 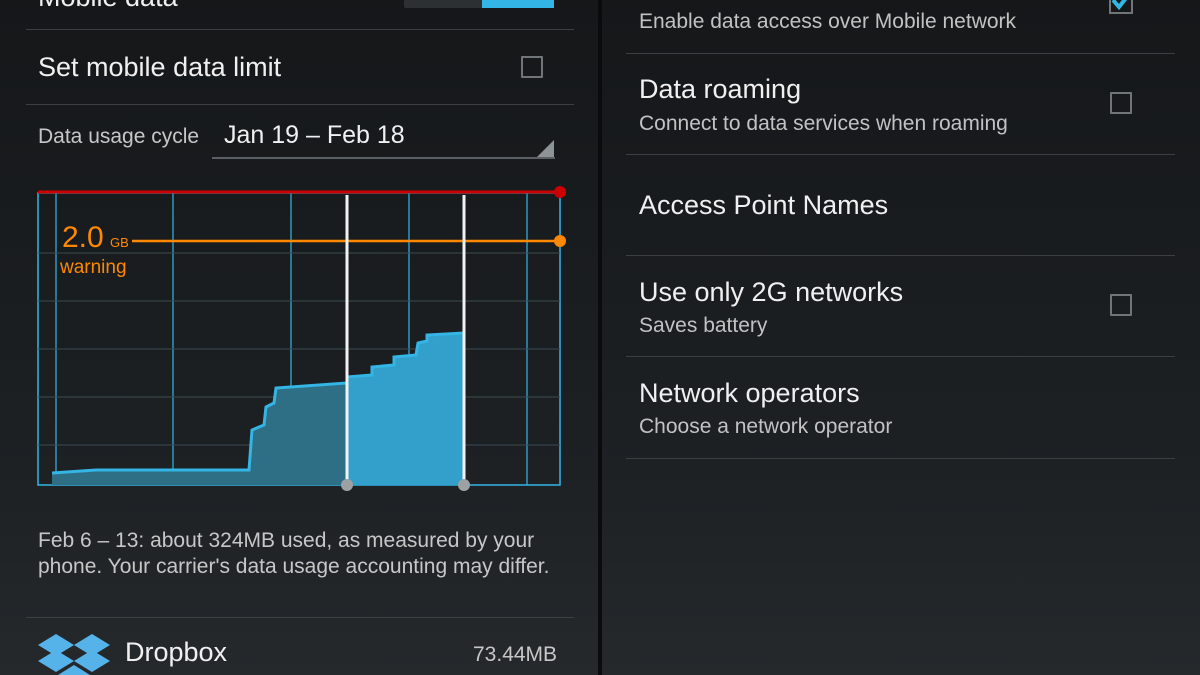 I want to click on app-name: Dropbox, so click(x=176, y=652).